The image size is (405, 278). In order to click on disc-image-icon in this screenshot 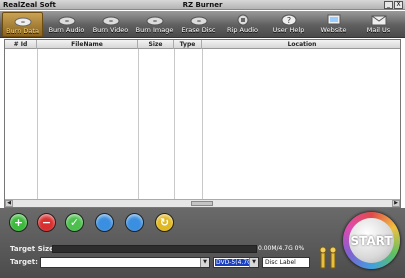, I will do `click(154, 21)`.